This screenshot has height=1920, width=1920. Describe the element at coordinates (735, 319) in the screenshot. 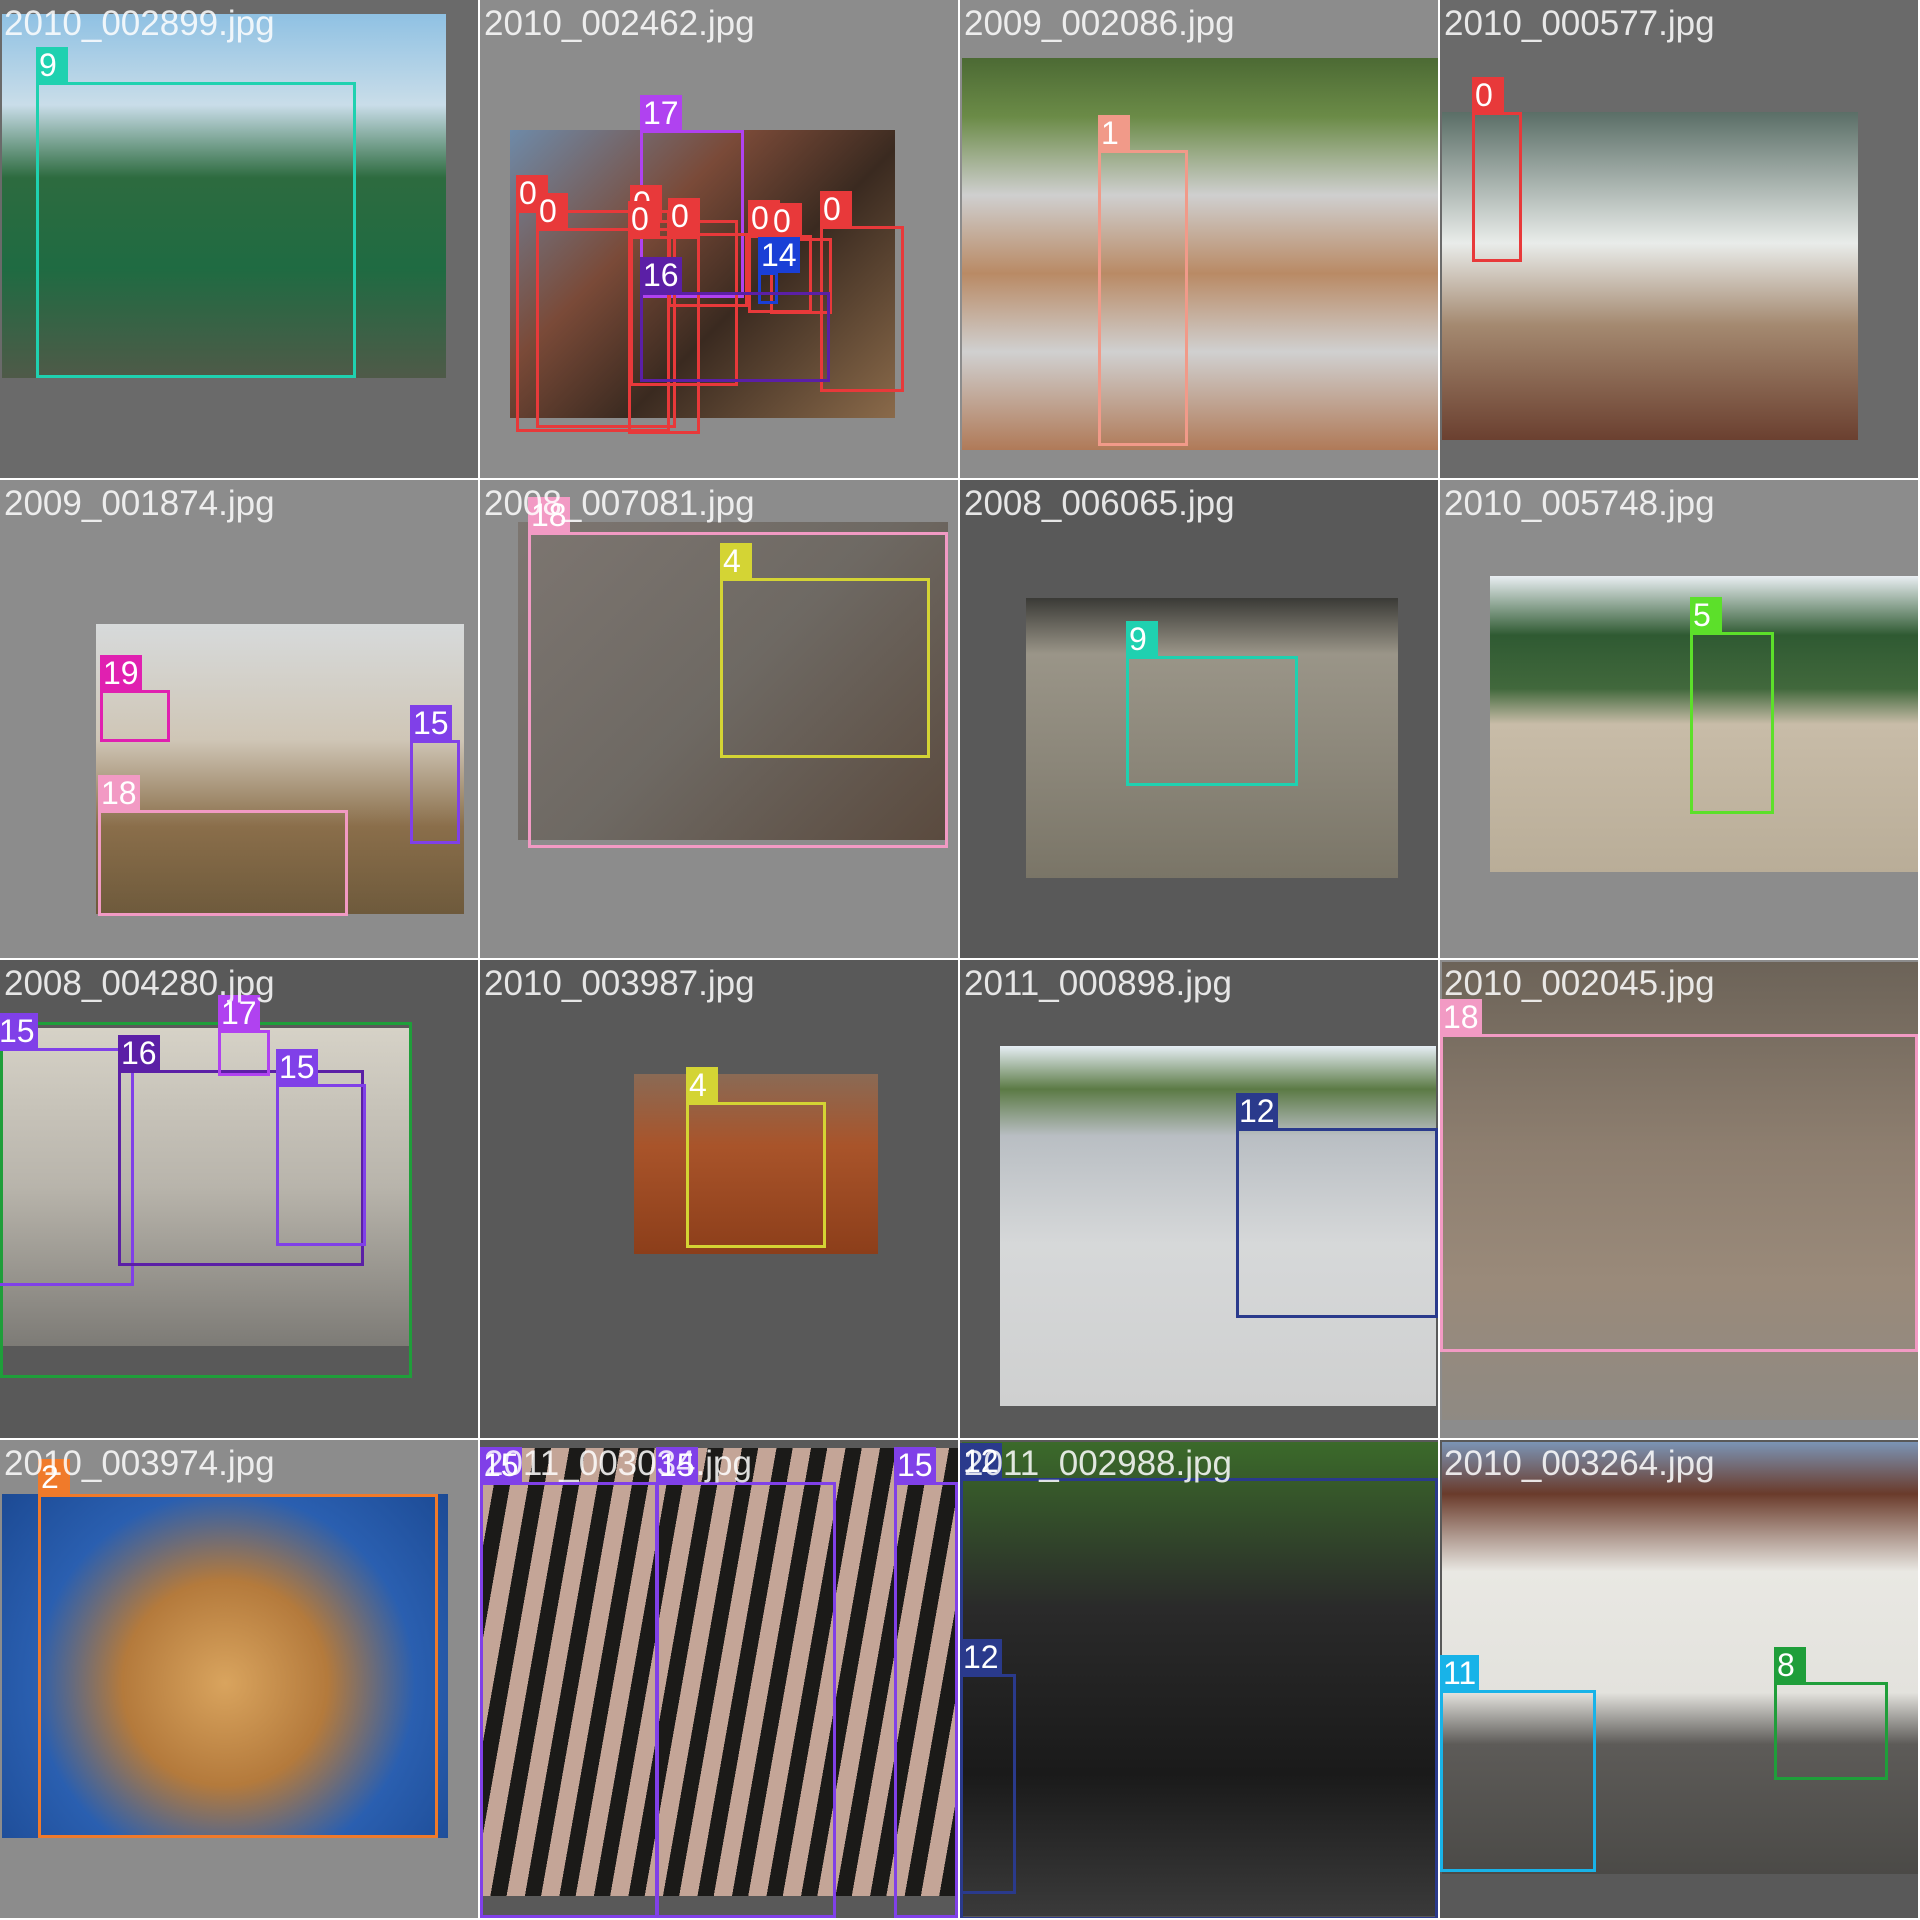

I see `bounding-box: 16` at that location.